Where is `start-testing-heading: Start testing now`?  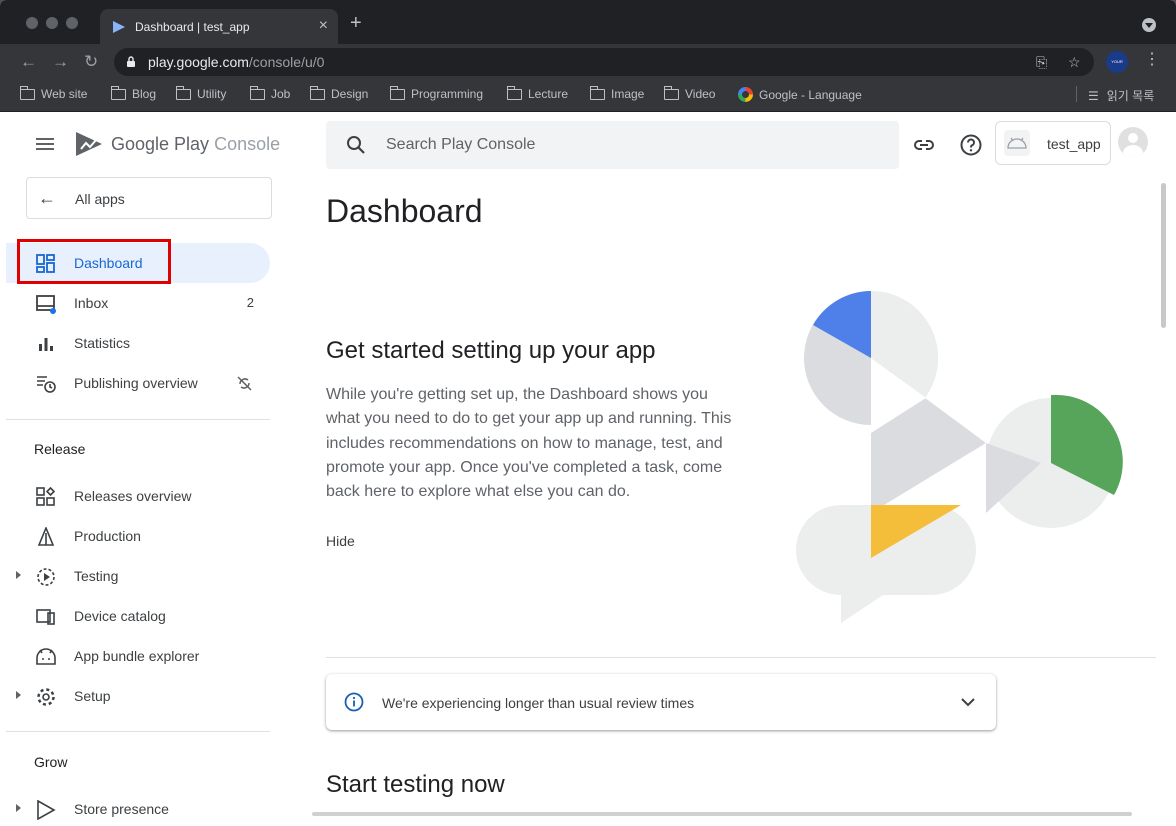 start-testing-heading: Start testing now is located at coordinates (415, 784).